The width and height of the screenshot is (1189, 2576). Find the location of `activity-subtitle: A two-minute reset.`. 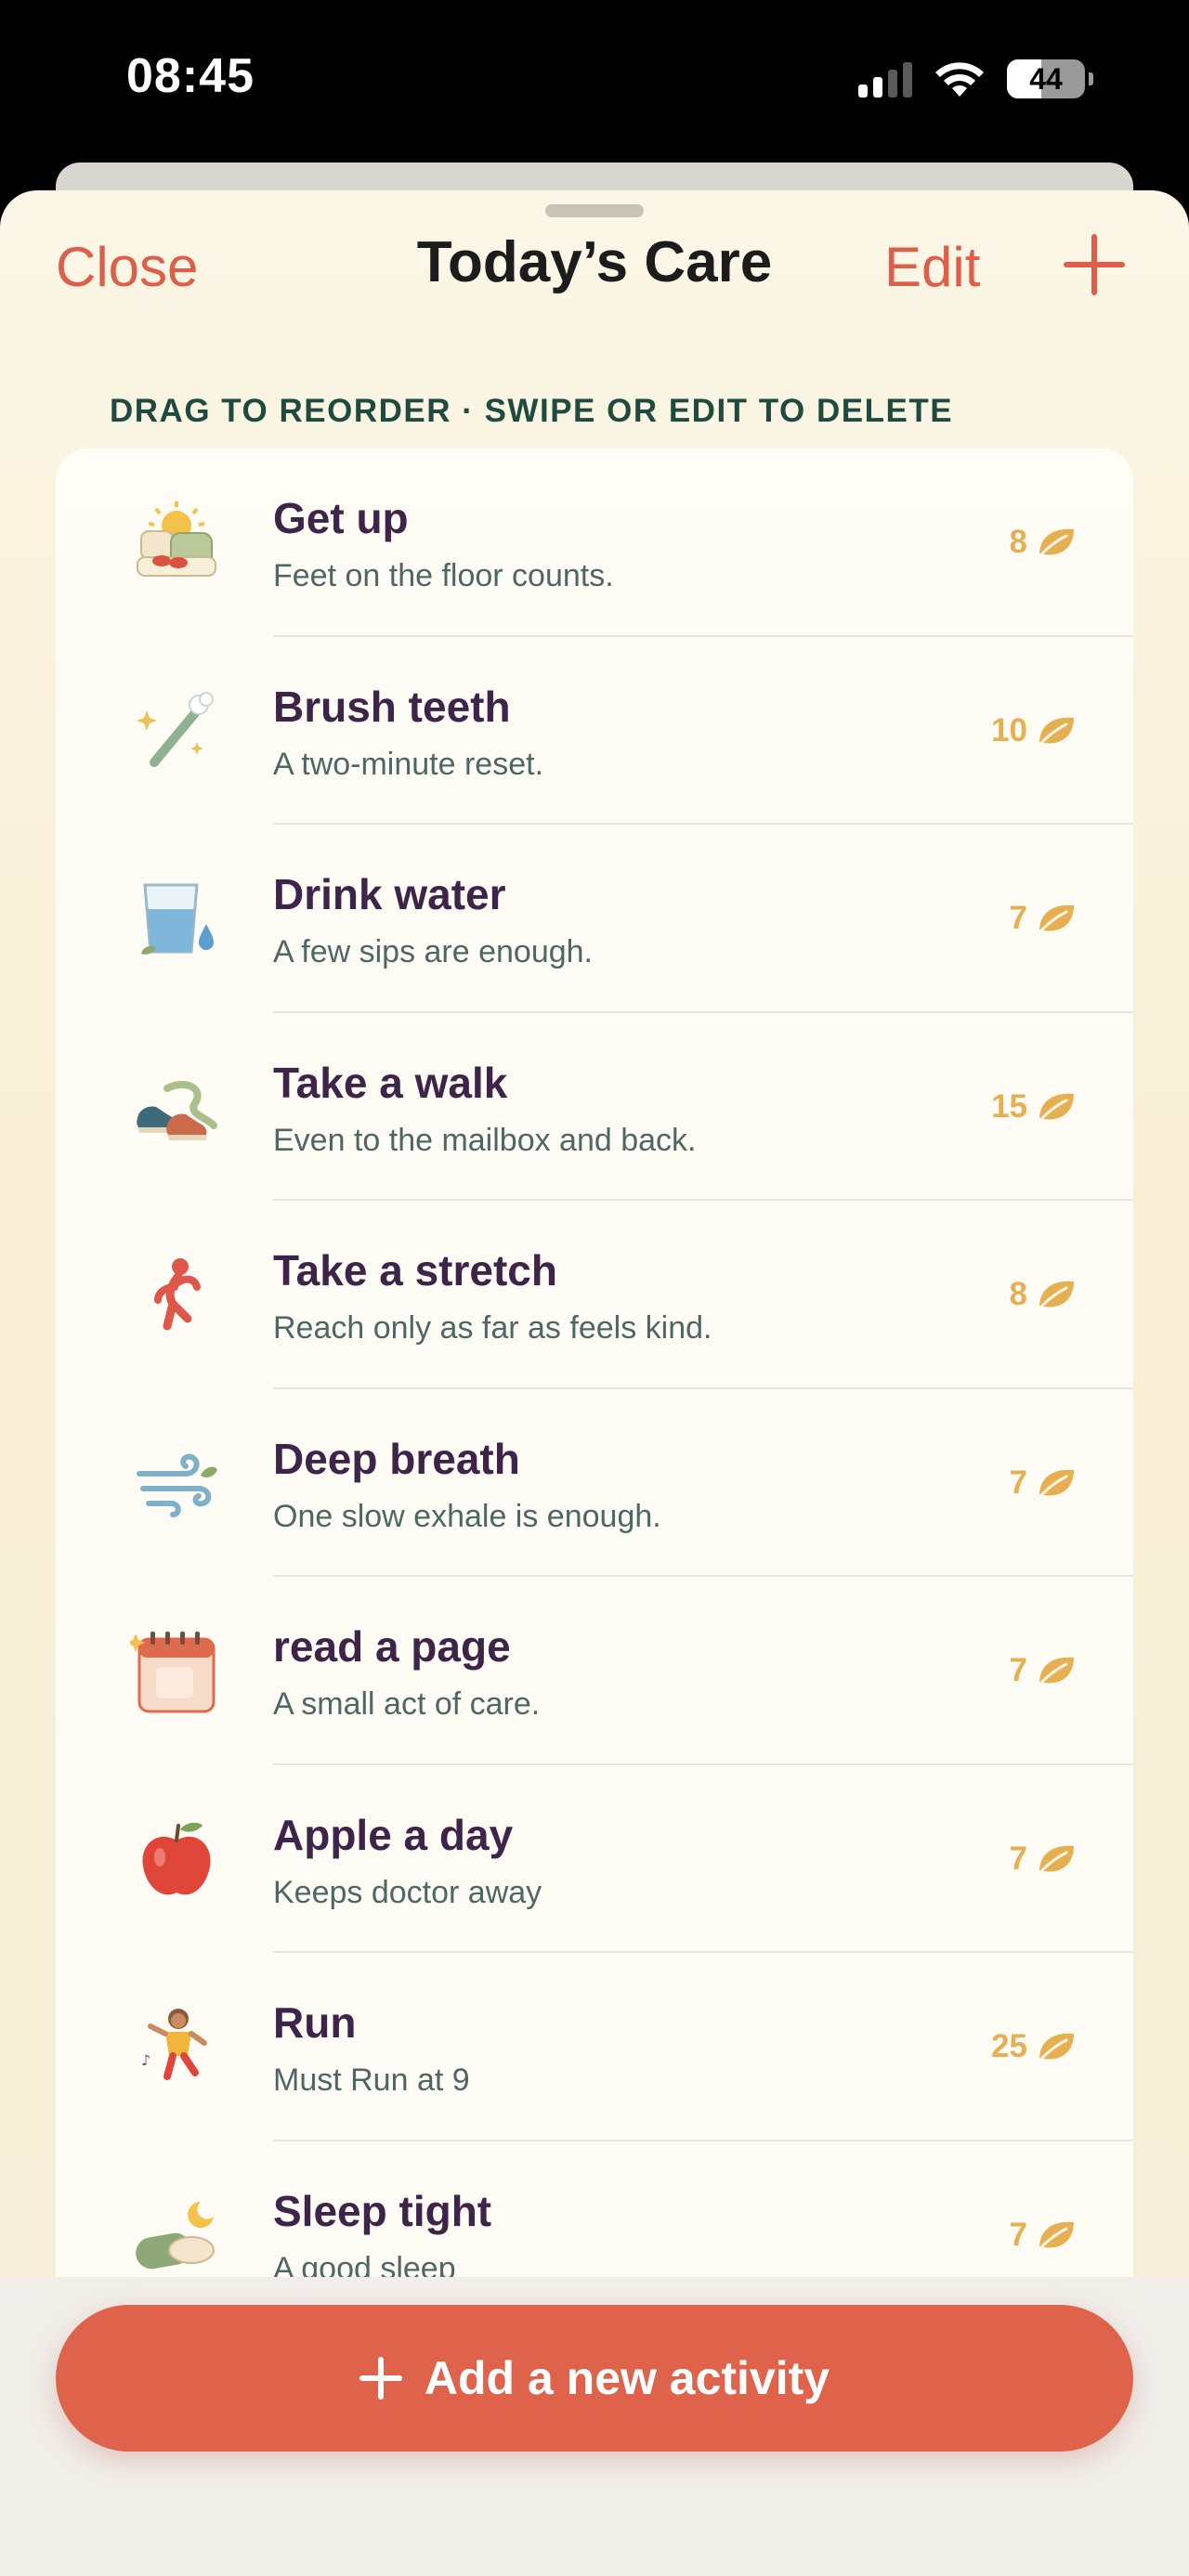

activity-subtitle: A two-minute reset. is located at coordinates (408, 764).